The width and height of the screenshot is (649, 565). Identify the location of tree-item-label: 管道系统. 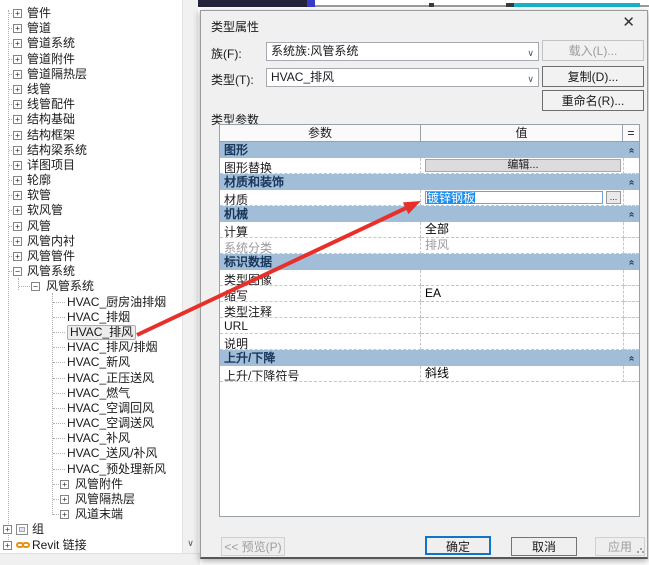
(51, 43).